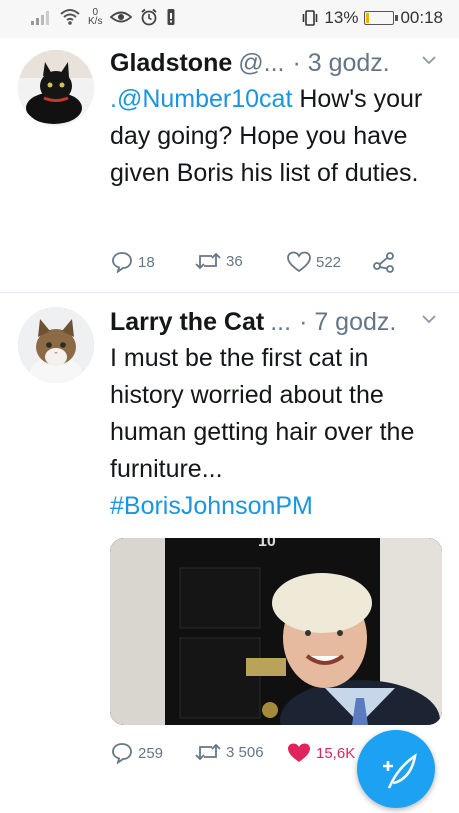 The width and height of the screenshot is (459, 813). Describe the element at coordinates (310, 18) in the screenshot. I see `vibrate-icon` at that location.